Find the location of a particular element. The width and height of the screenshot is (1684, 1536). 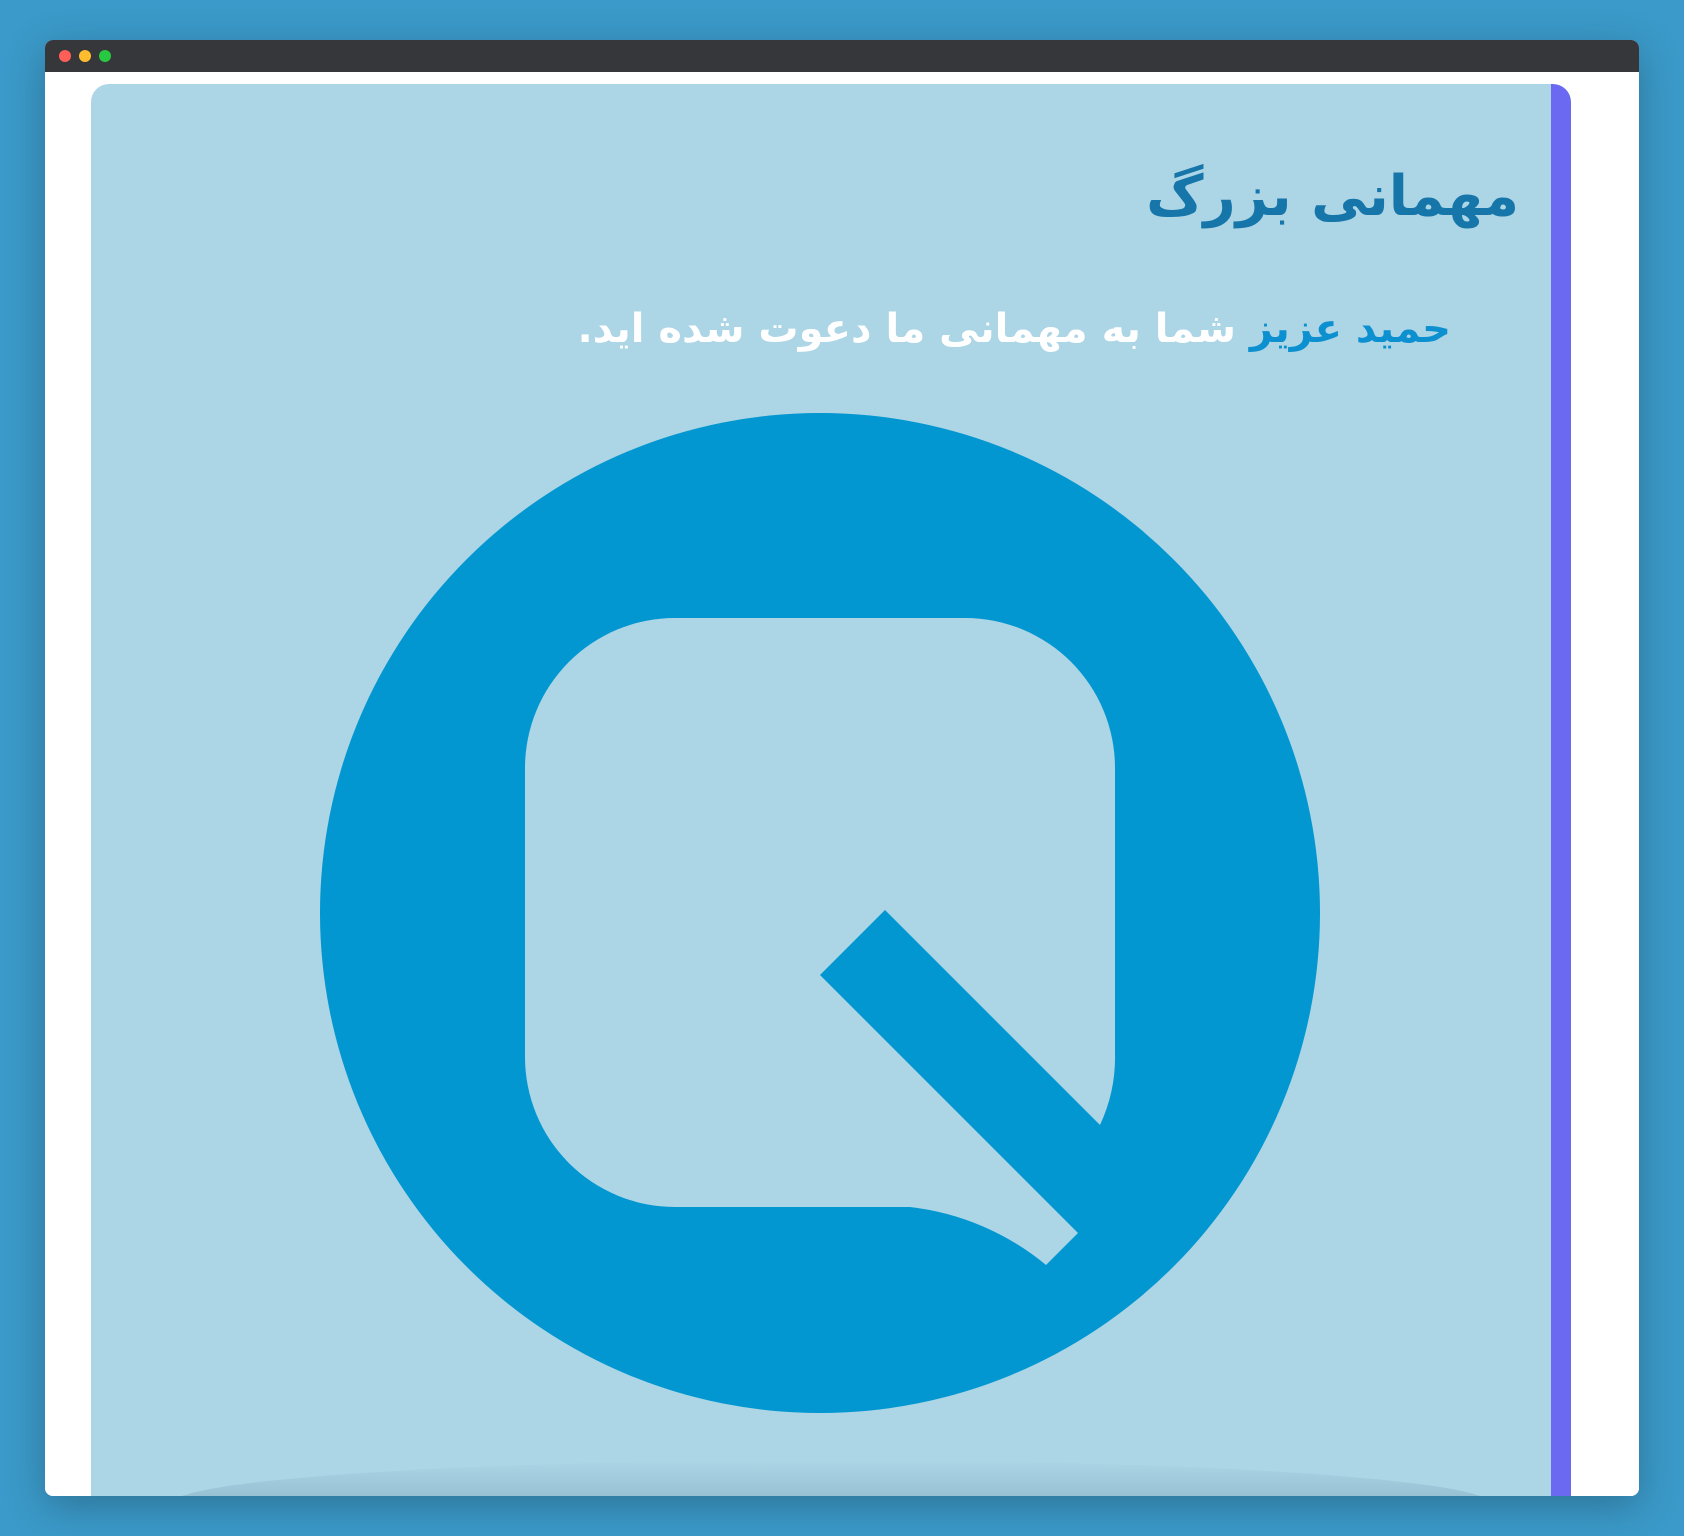

card-accent-bar is located at coordinates (1561, 790).